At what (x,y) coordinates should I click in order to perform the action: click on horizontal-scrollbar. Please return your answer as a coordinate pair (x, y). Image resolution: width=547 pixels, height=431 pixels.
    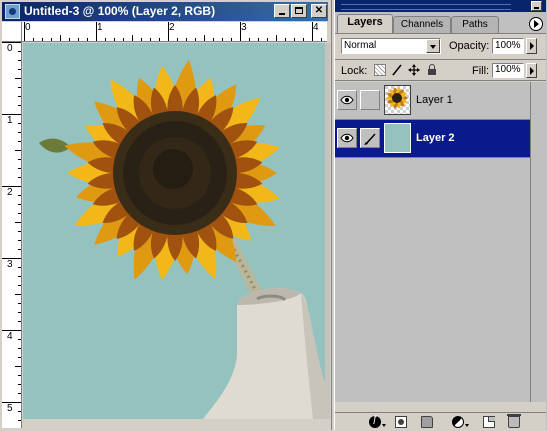
    Looking at the image, I should click on (174, 424).